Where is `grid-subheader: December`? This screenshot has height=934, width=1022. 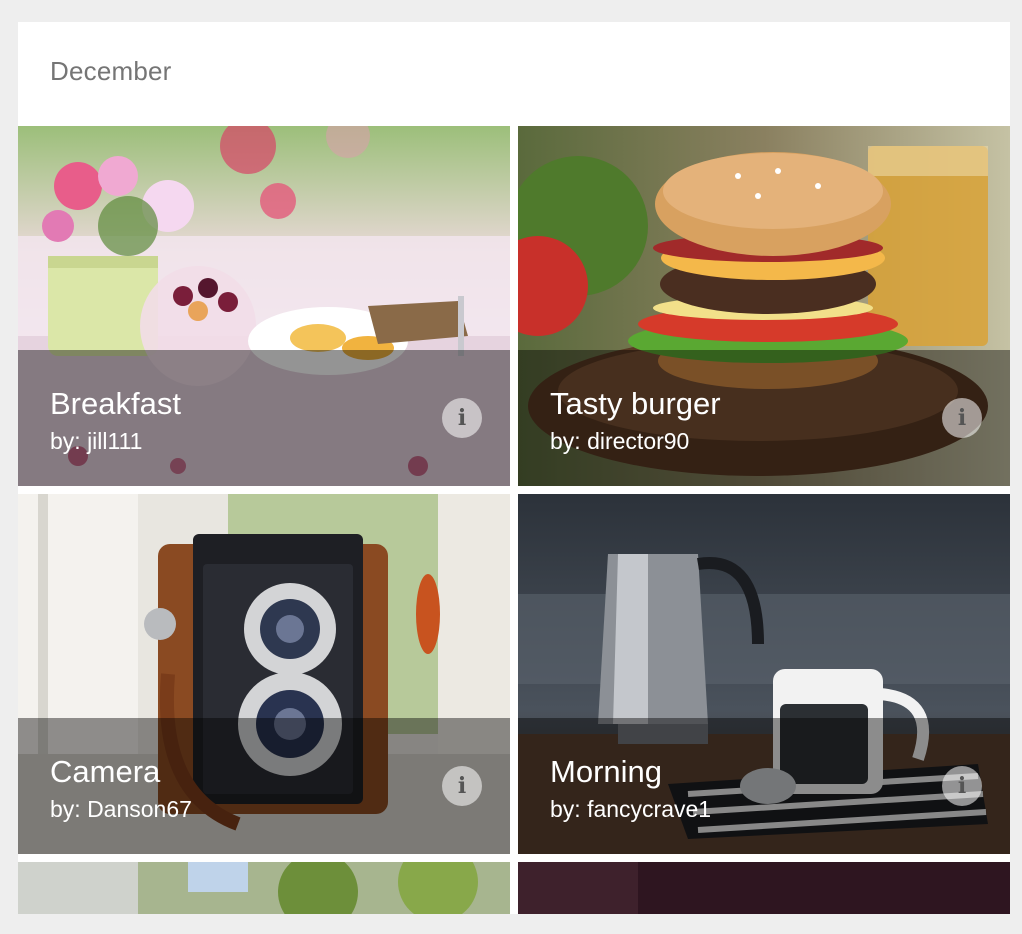 grid-subheader: December is located at coordinates (514, 74).